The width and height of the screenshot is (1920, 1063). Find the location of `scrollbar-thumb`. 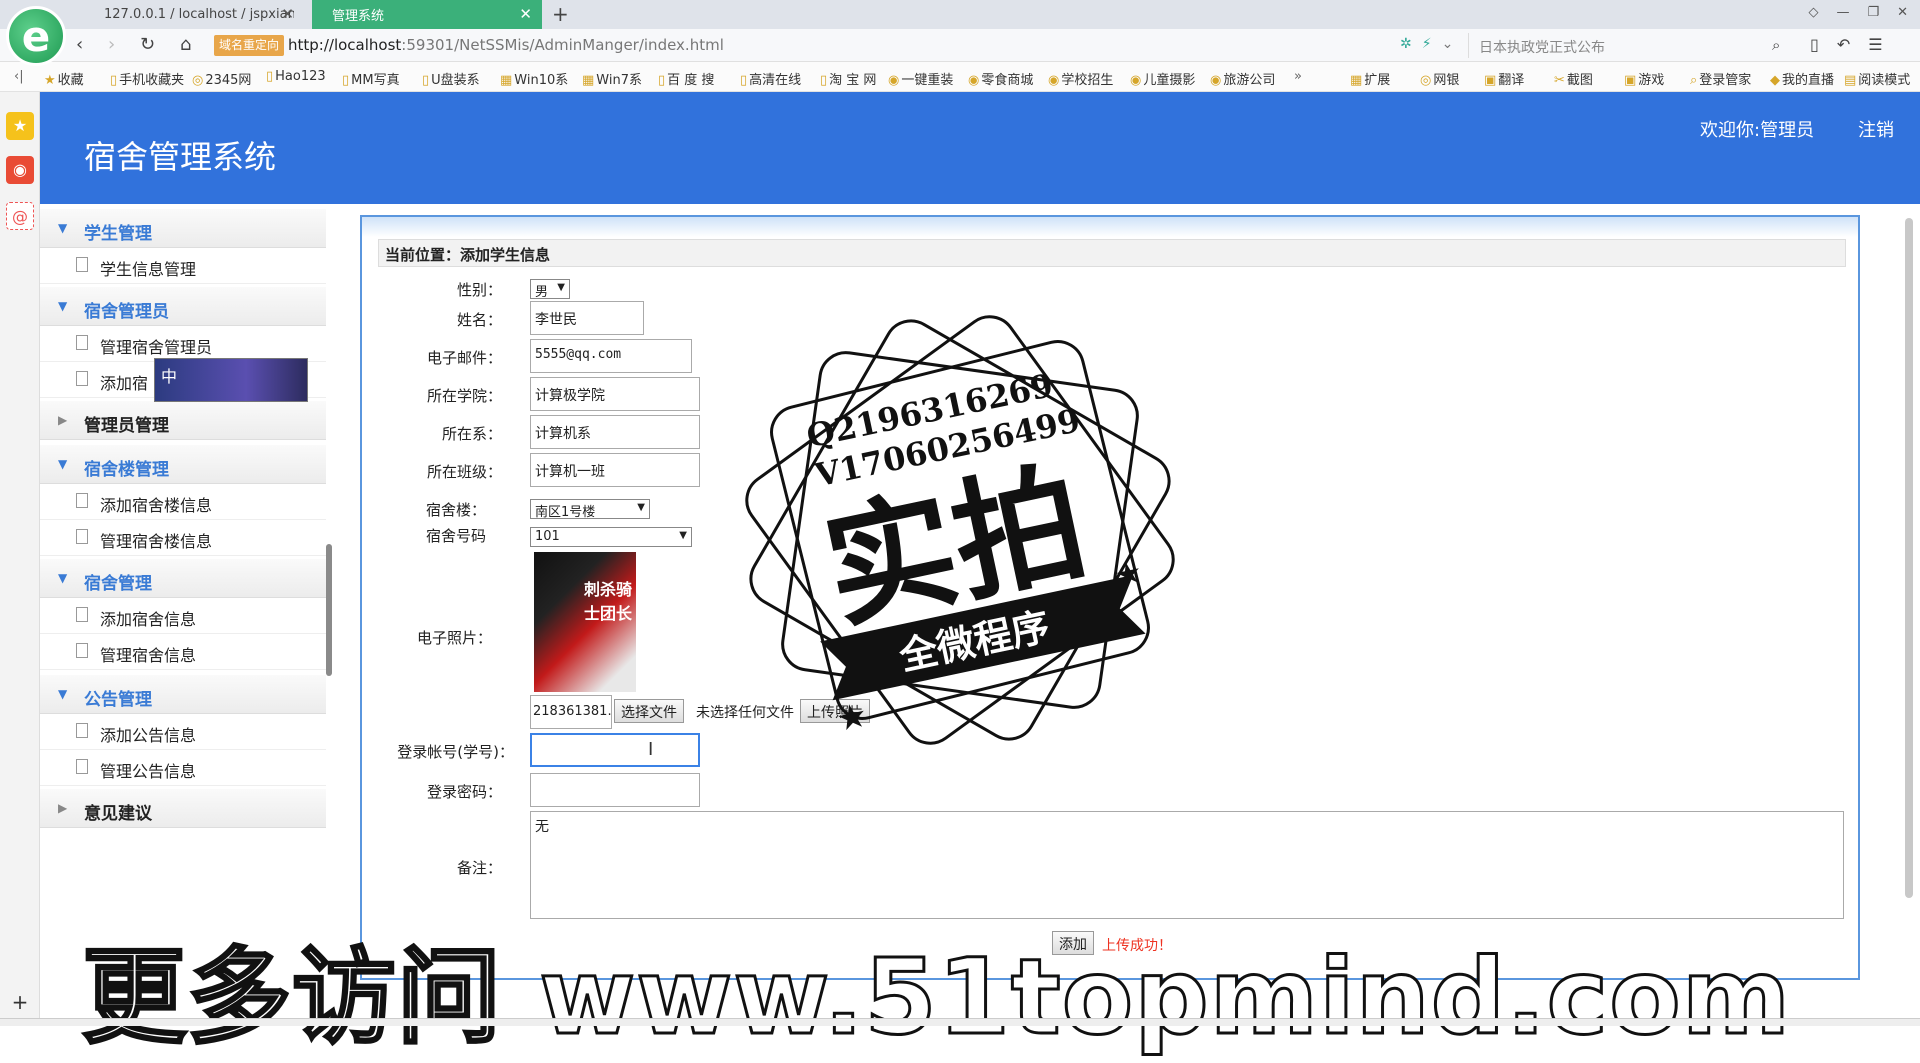

scrollbar-thumb is located at coordinates (1909, 558).